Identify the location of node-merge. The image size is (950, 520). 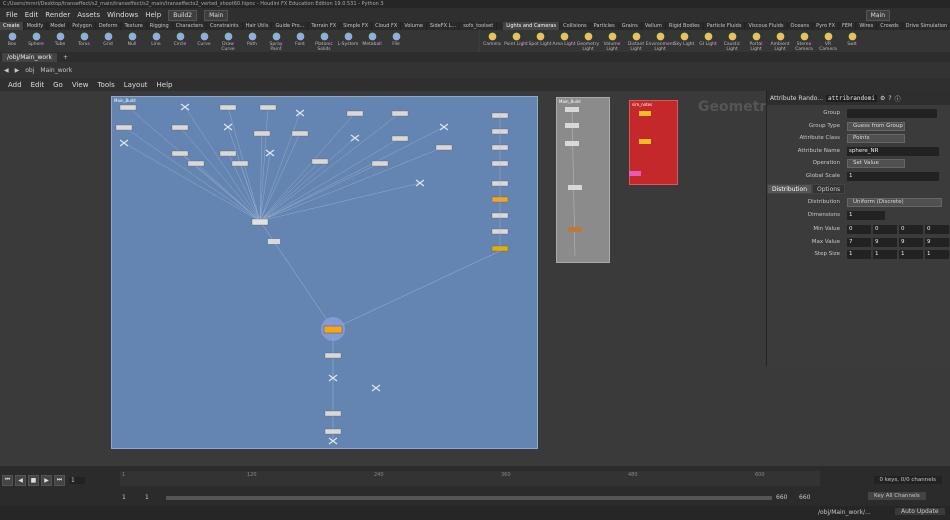
(260, 222).